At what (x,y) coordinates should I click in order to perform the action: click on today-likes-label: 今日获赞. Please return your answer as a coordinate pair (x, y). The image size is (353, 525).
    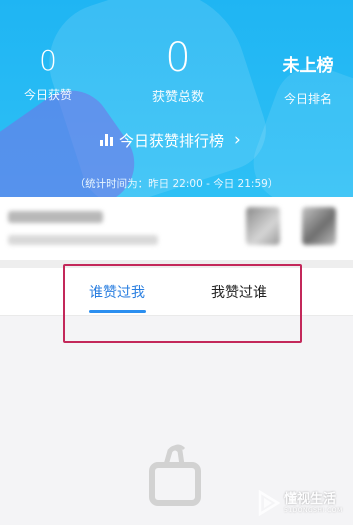
    Looking at the image, I should click on (47, 95).